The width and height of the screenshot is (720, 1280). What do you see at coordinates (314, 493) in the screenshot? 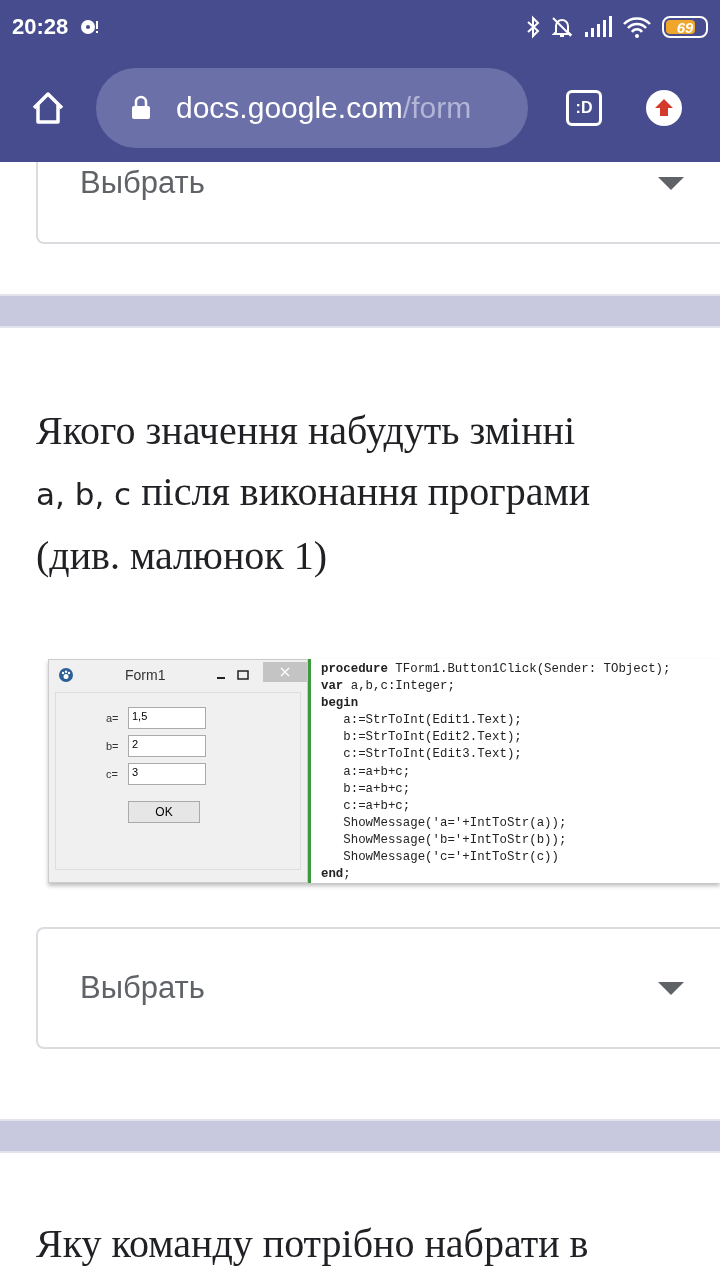
I see `question-text: Якого значення набудуть змінні a, b, c після виконання програми (див. малюнок 1)` at bounding box center [314, 493].